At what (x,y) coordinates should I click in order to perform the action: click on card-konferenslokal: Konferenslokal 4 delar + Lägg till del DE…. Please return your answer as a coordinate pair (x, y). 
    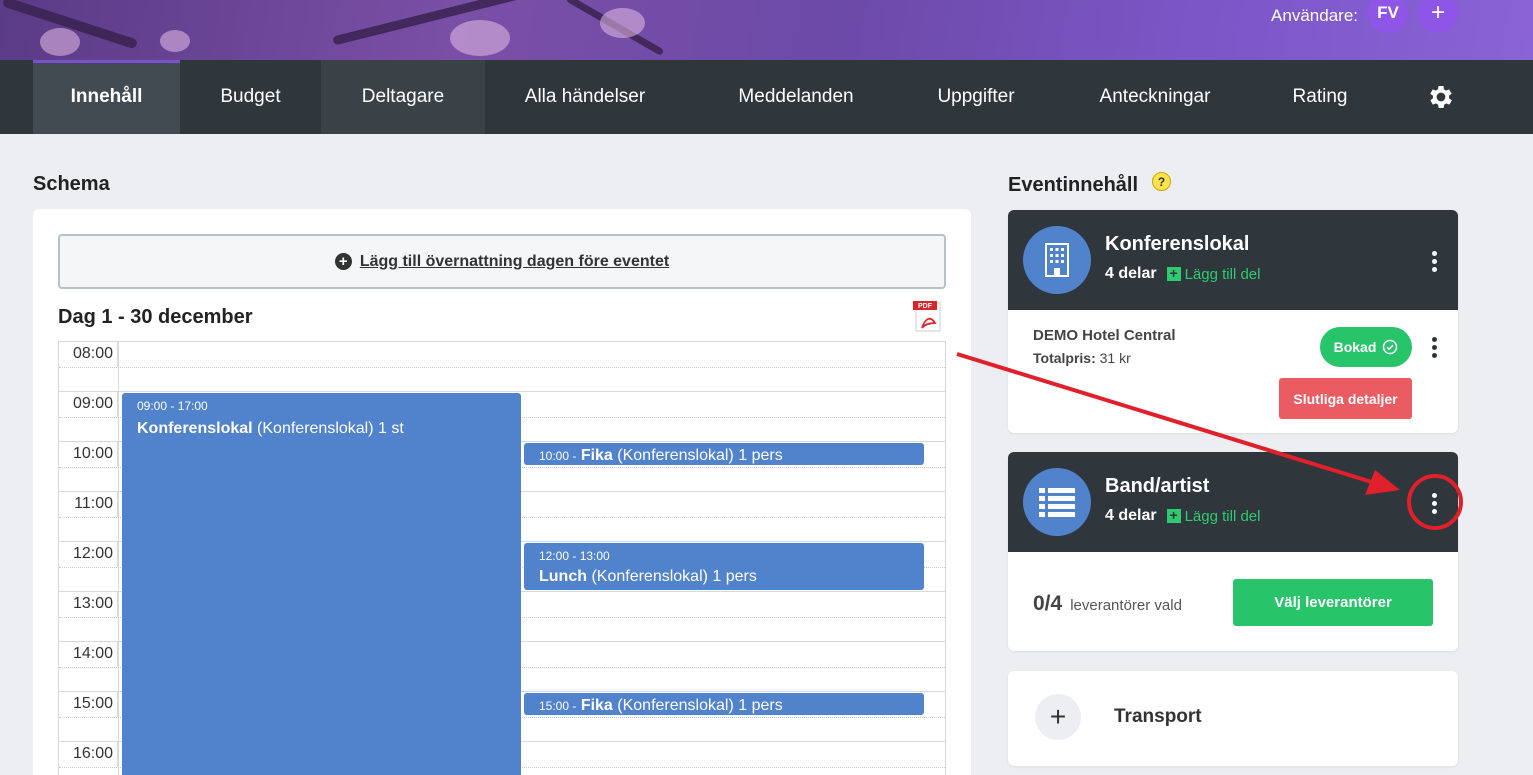
    Looking at the image, I should click on (1233, 321).